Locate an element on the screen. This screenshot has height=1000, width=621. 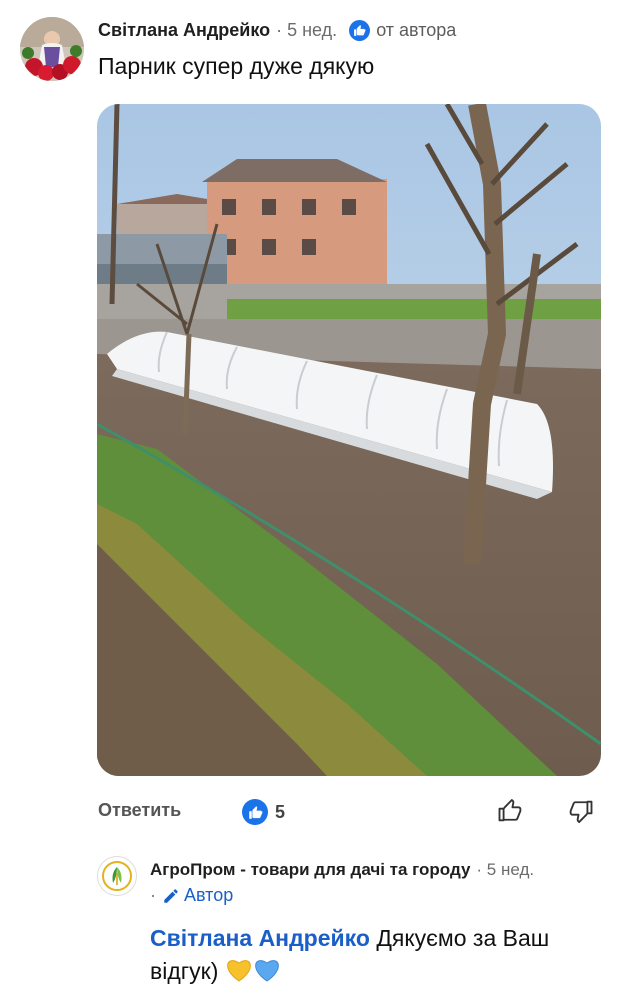
author-badge: от автора is located at coordinates (403, 30).